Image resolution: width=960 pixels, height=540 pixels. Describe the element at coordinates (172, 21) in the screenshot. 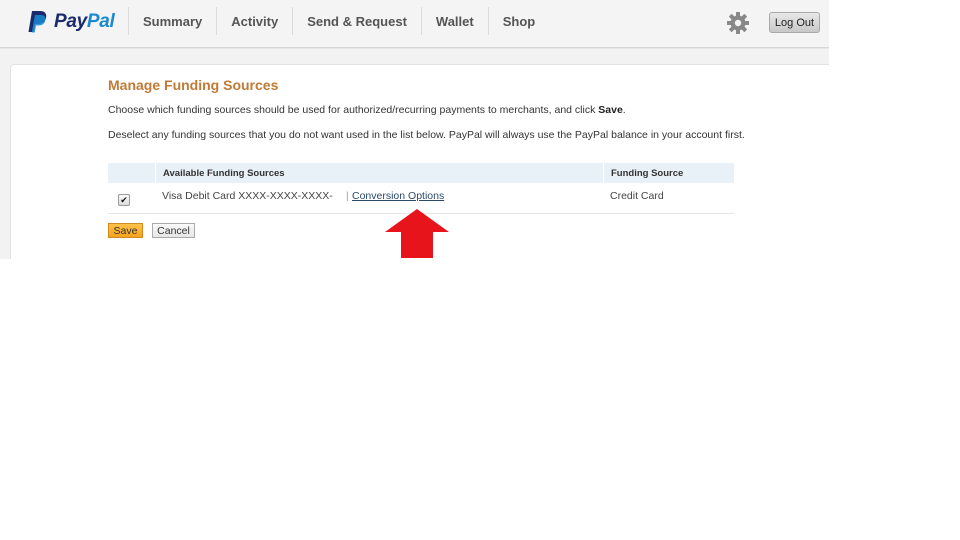

I see `nav-summary: Summary` at that location.